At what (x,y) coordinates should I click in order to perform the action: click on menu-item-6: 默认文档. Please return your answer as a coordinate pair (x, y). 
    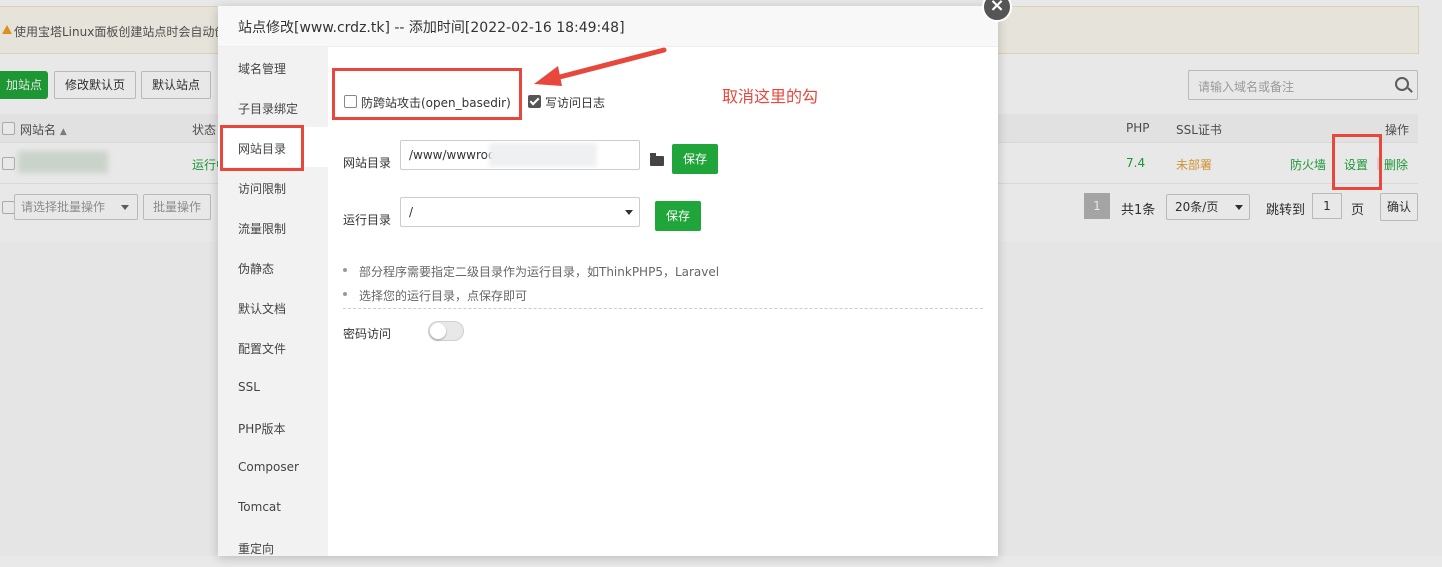
    Looking at the image, I should click on (273, 307).